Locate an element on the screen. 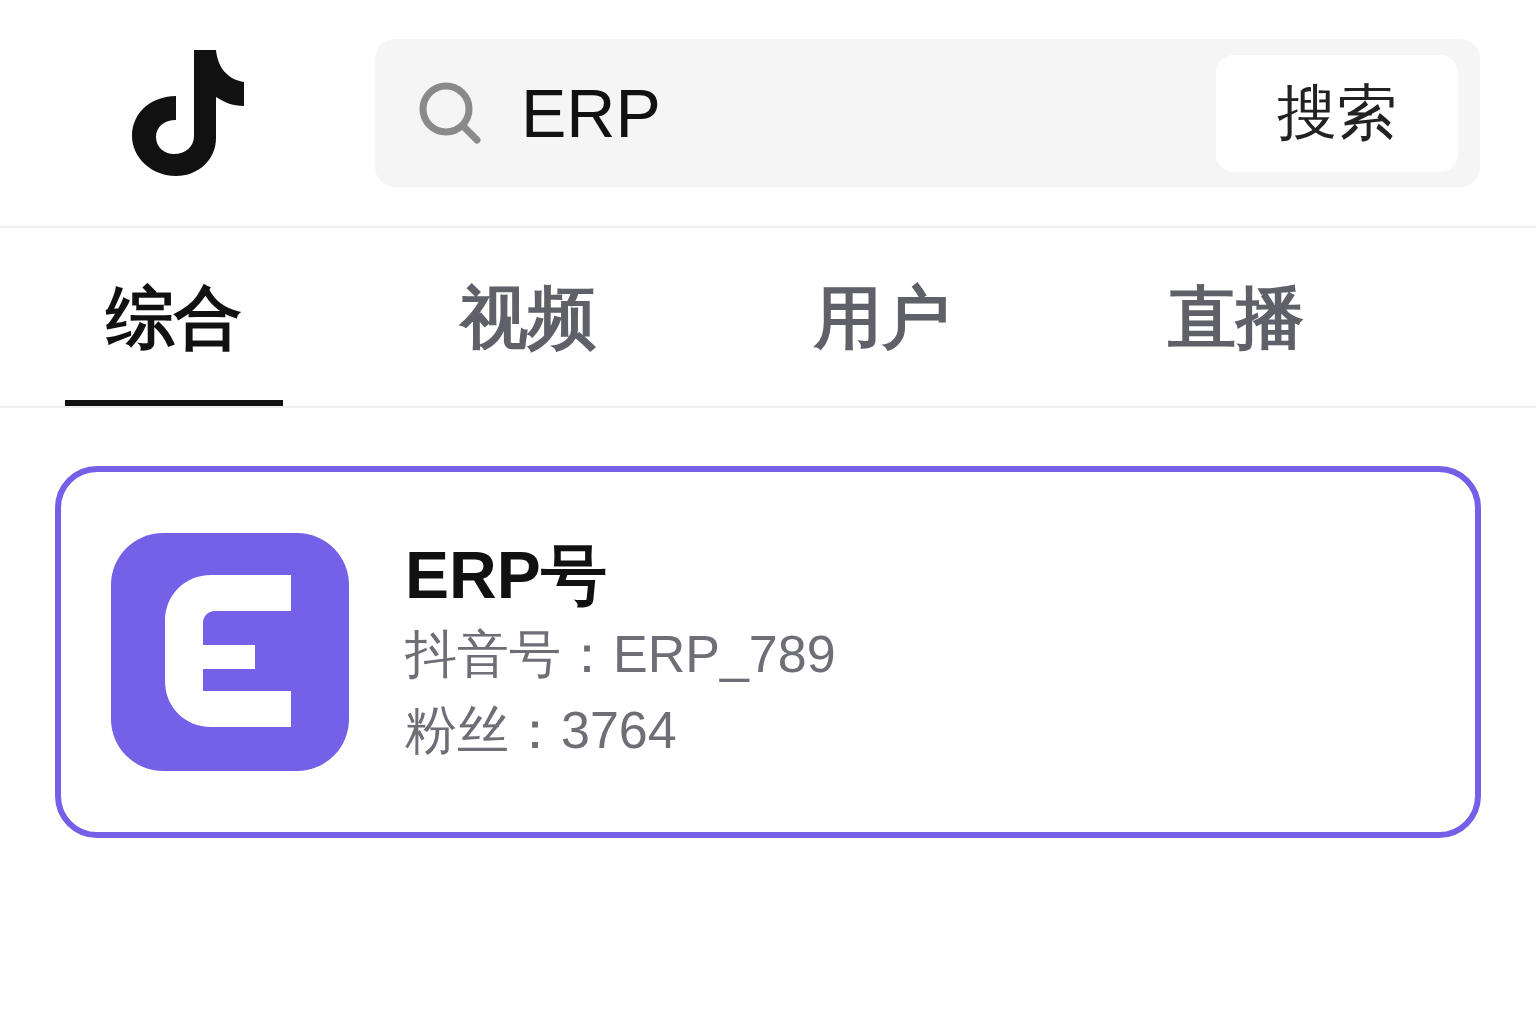  tab: 综合 is located at coordinates (174, 317).